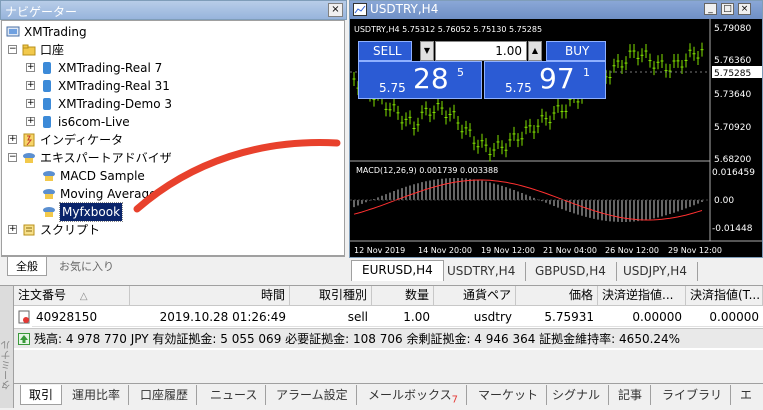 The image size is (763, 410). What do you see at coordinates (165, 395) in the screenshot?
I see `tab-account-history: 口座履歴` at bounding box center [165, 395].